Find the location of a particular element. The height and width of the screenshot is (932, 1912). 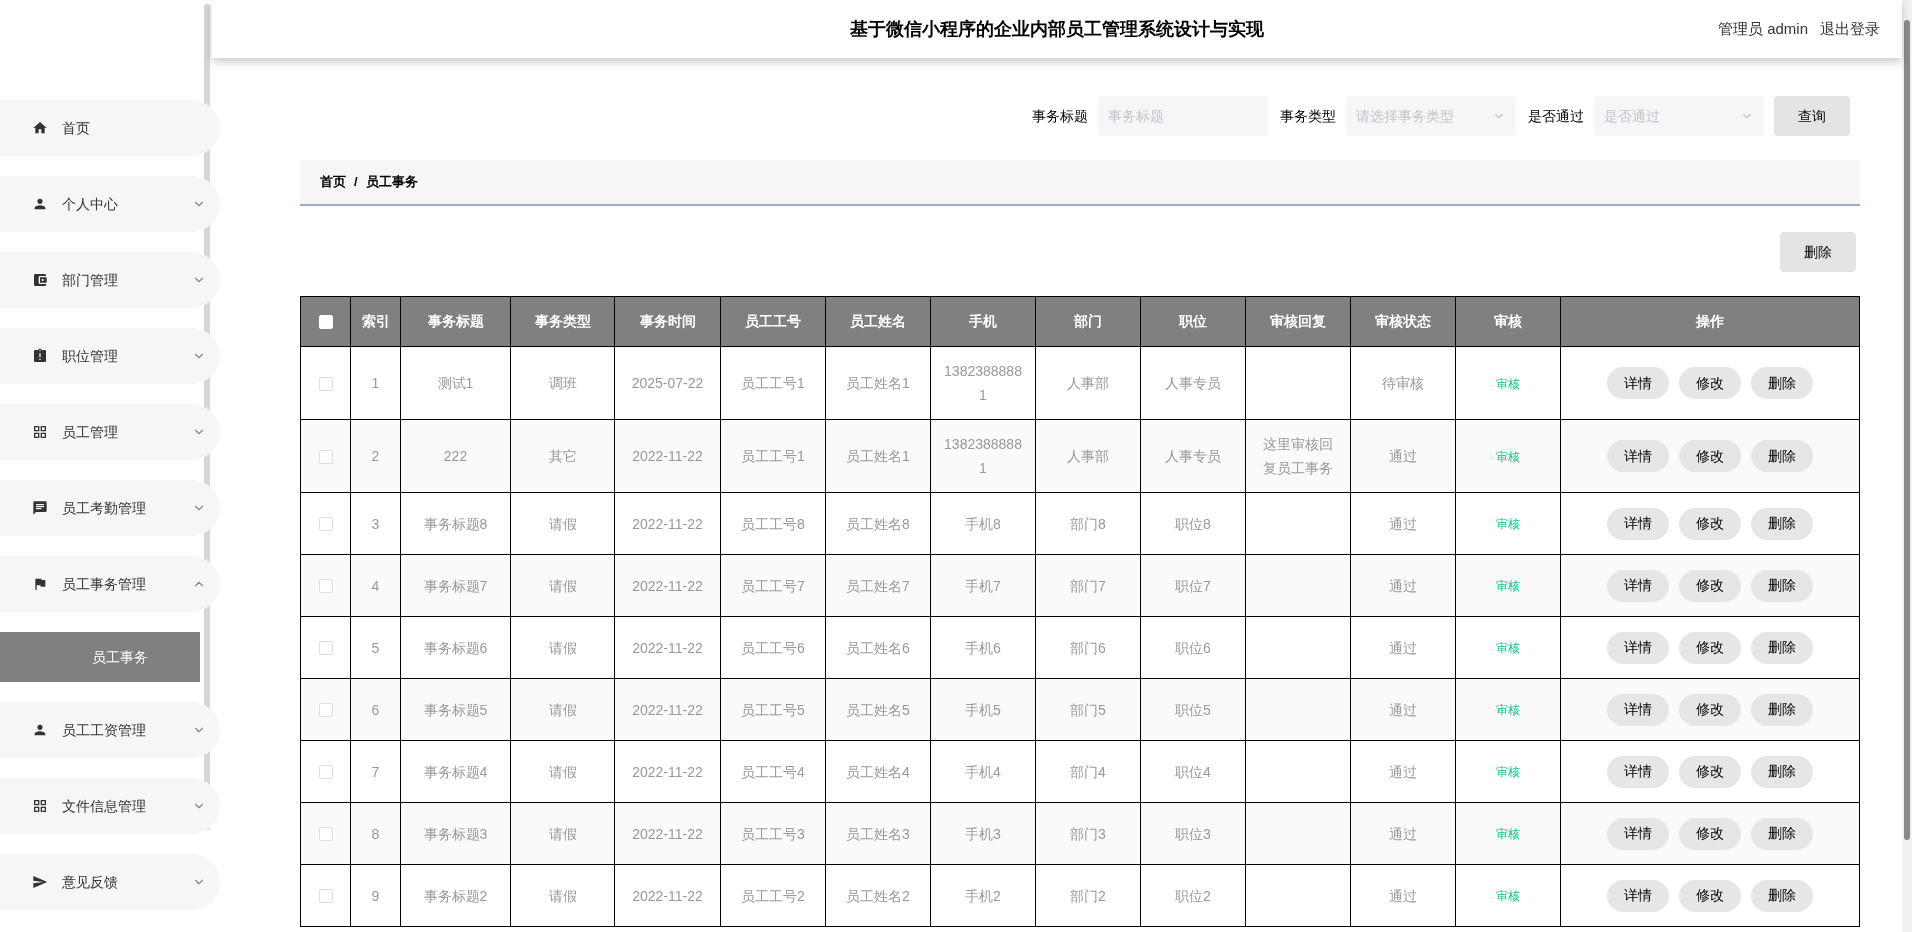

sidebar-item: 员工事务管理 is located at coordinates (110, 584).